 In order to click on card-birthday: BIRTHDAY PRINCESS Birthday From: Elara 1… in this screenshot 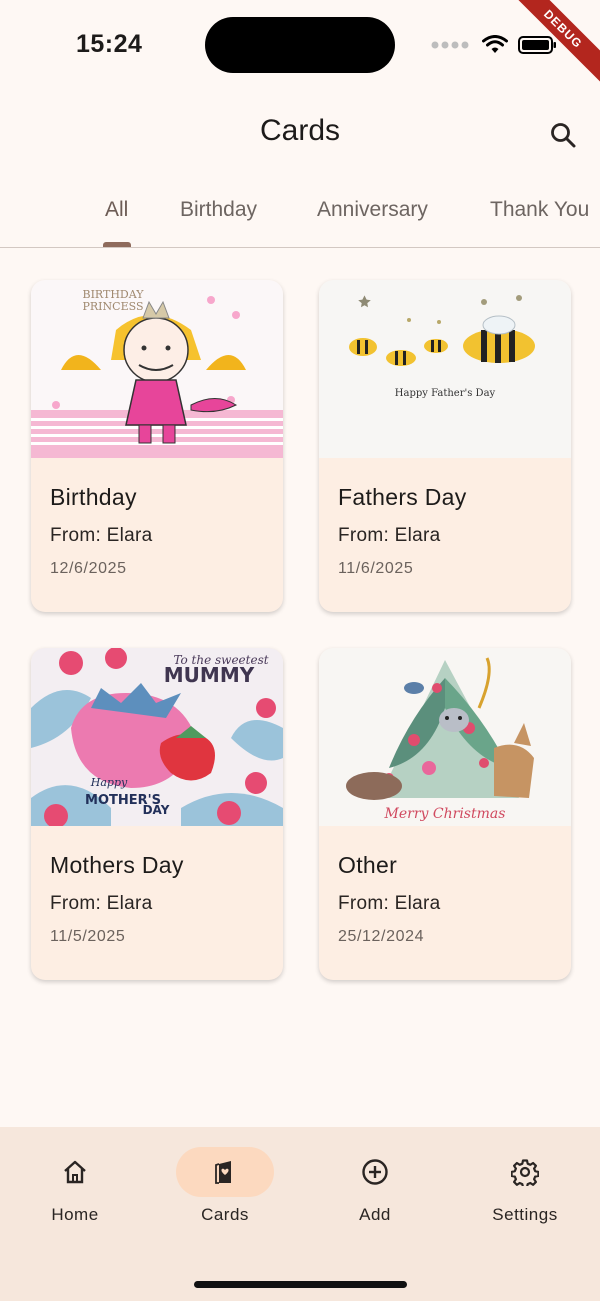, I will do `click(157, 446)`.